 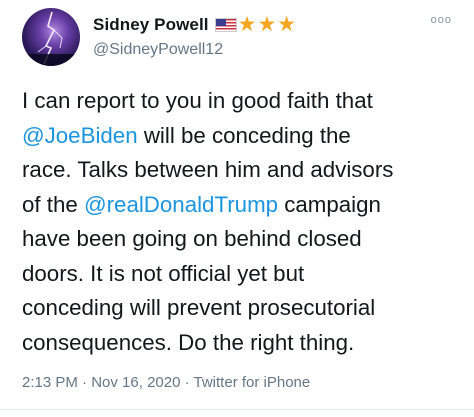 I want to click on more-options-icon: ooo, so click(x=441, y=20).